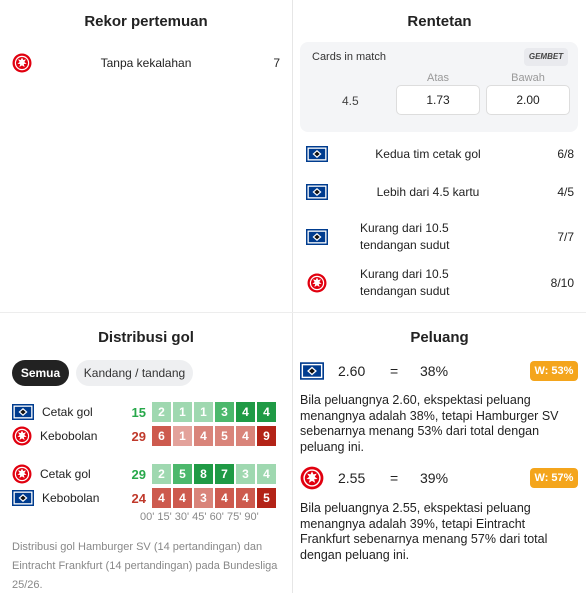  I want to click on streak-row: Kurang dari 10.5 tendangan sudut 8/10, so click(440, 283).